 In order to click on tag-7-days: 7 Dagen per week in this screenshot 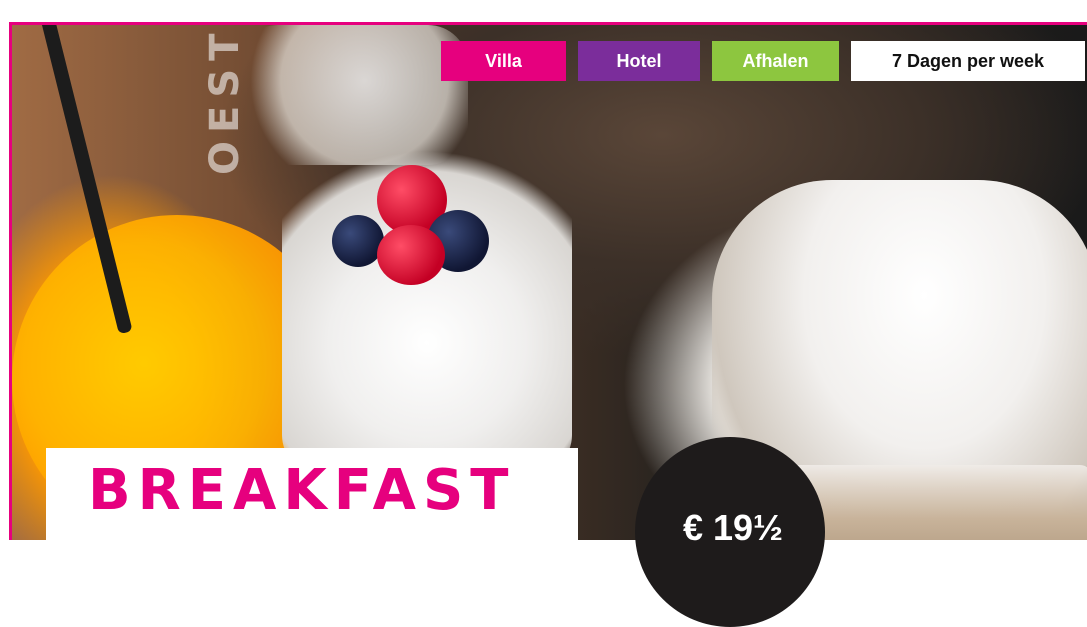, I will do `click(968, 61)`.